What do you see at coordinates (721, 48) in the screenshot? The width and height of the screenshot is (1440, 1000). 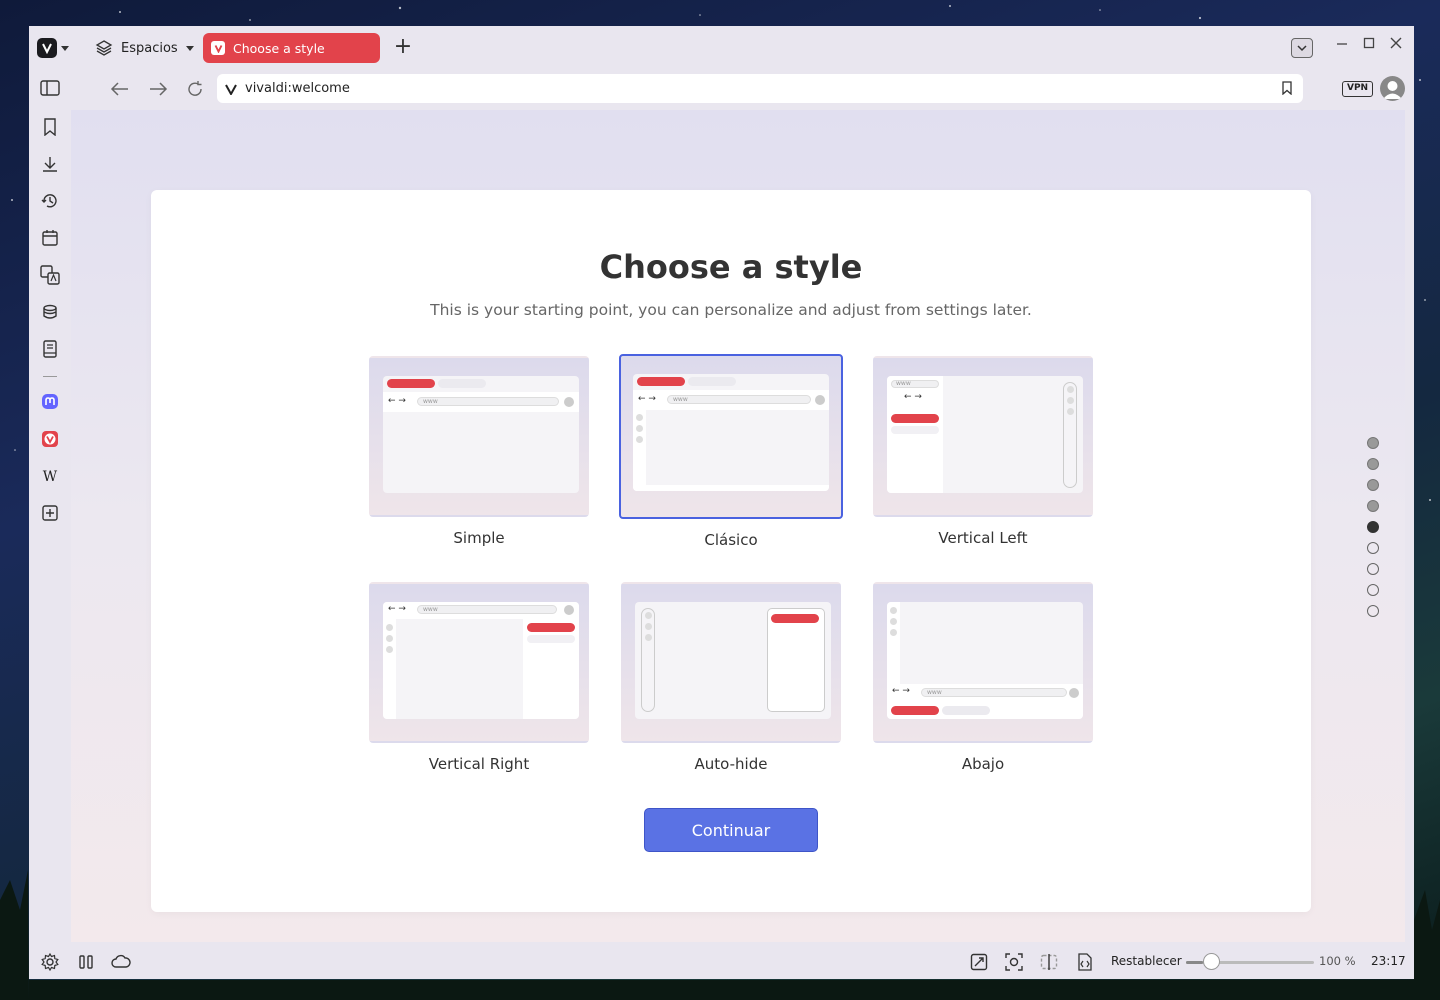 I see `tab-bar: Espacios Choose a style +` at bounding box center [721, 48].